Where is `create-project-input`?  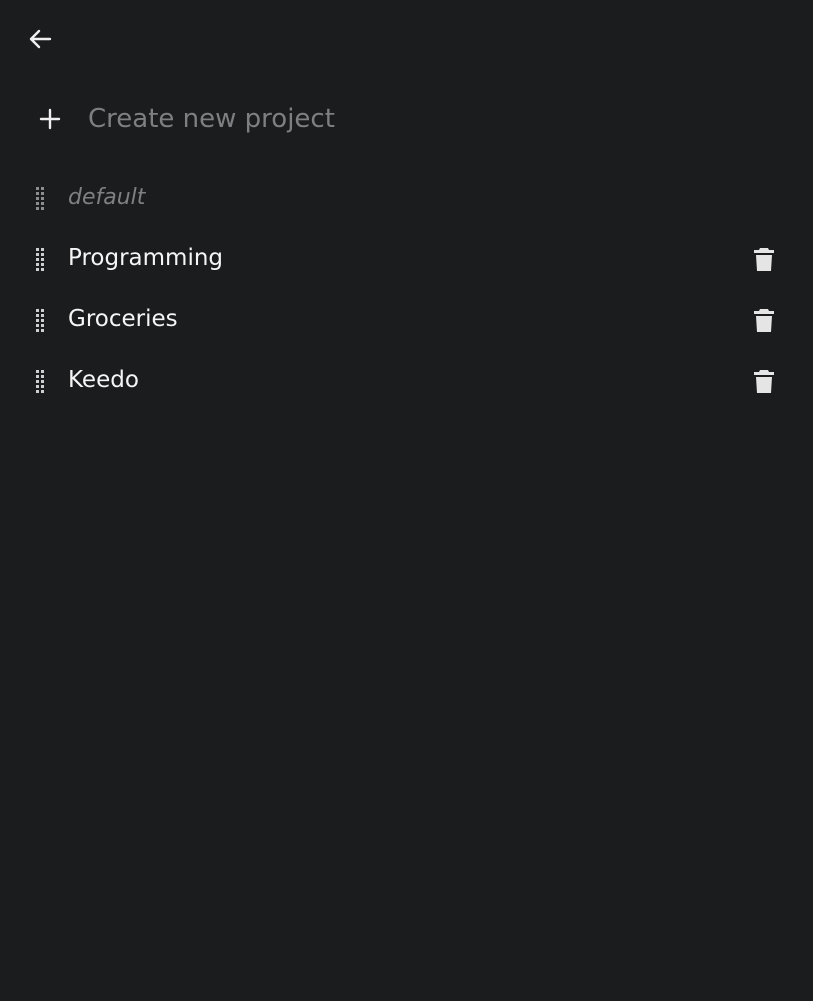 create-project-input is located at coordinates (432, 119).